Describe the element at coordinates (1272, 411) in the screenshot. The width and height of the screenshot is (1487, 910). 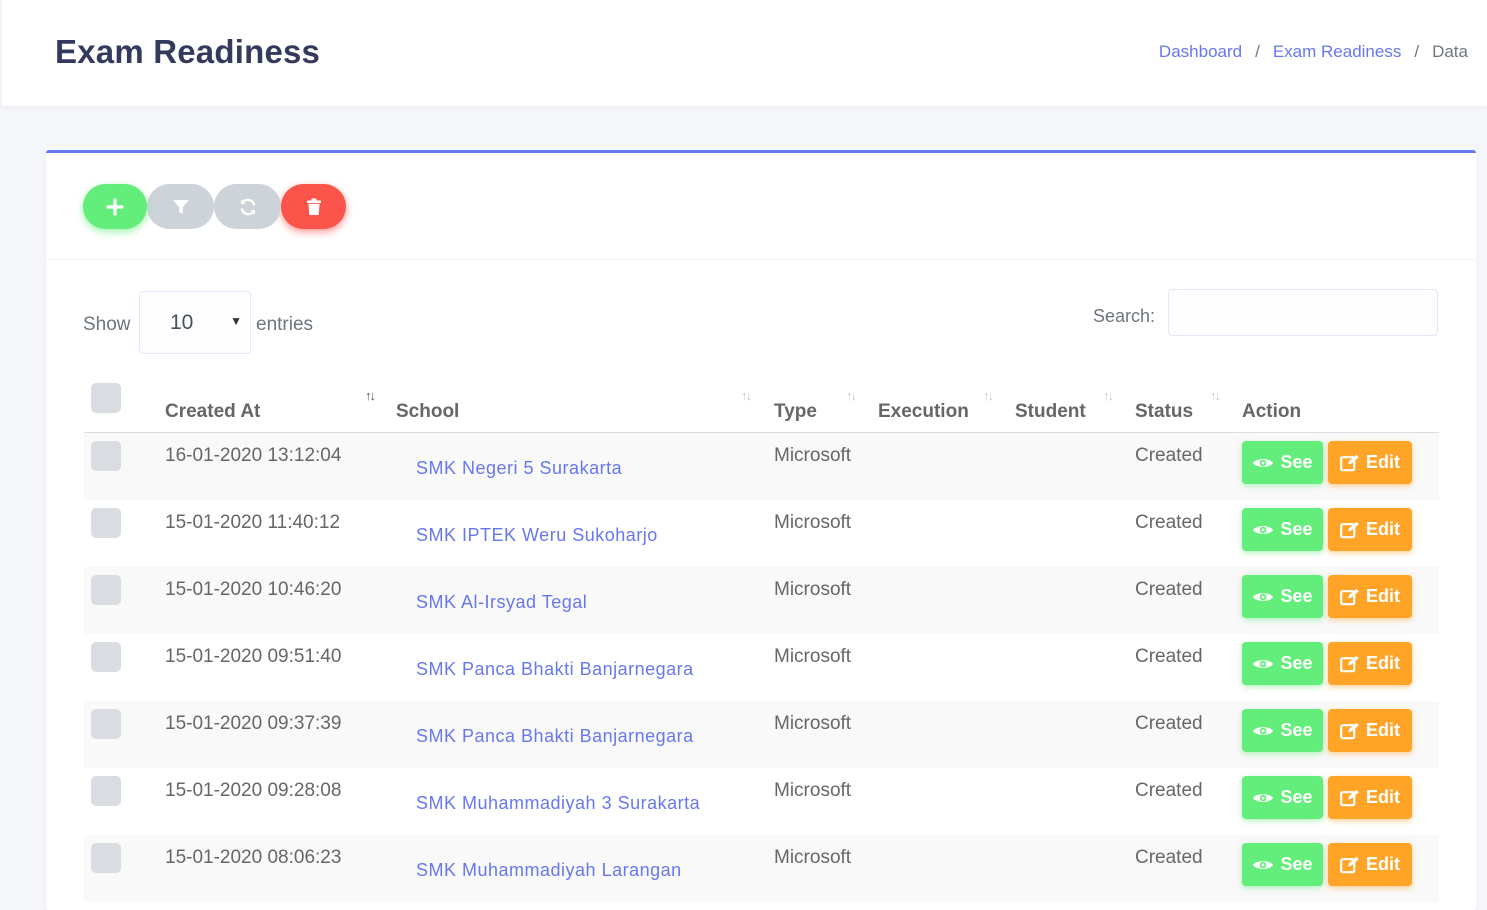
I see `column-header-action: Action` at that location.